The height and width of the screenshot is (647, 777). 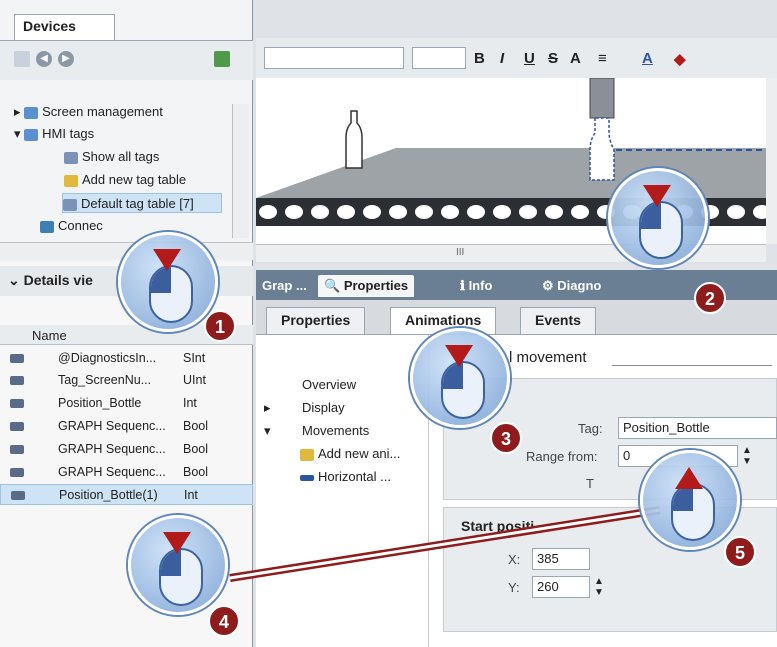 What do you see at coordinates (689, 478) in the screenshot?
I see `drop-arrow-icon` at bounding box center [689, 478].